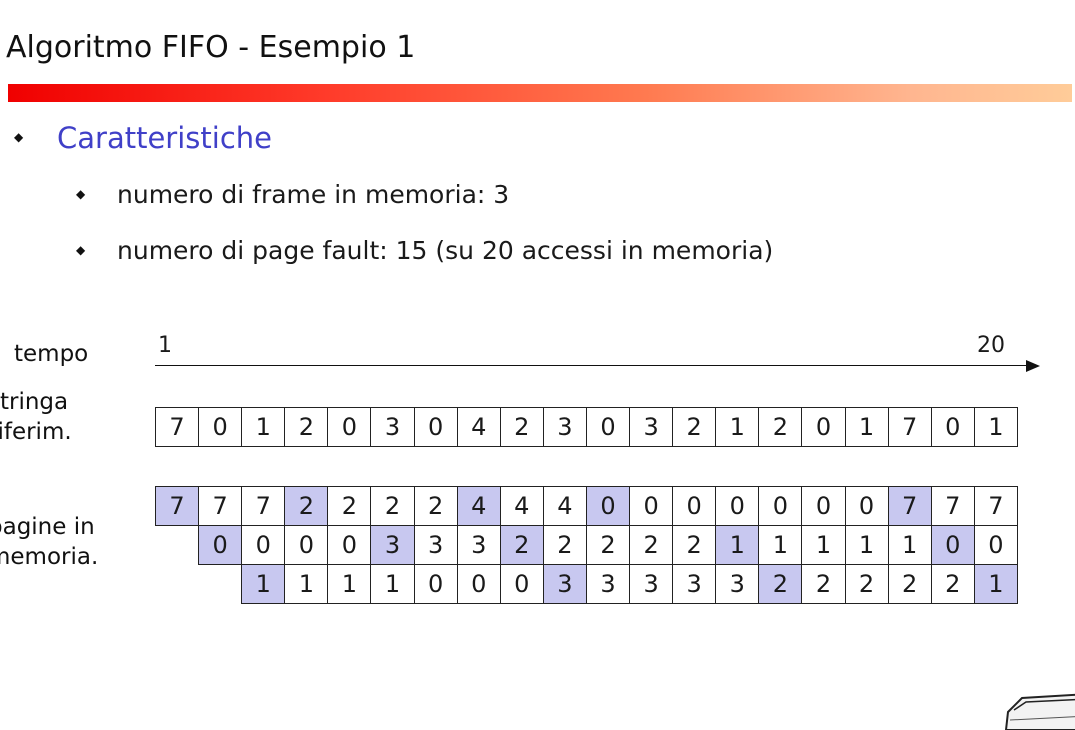  What do you see at coordinates (51, 354) in the screenshot?
I see `label-tempo: tempo` at bounding box center [51, 354].